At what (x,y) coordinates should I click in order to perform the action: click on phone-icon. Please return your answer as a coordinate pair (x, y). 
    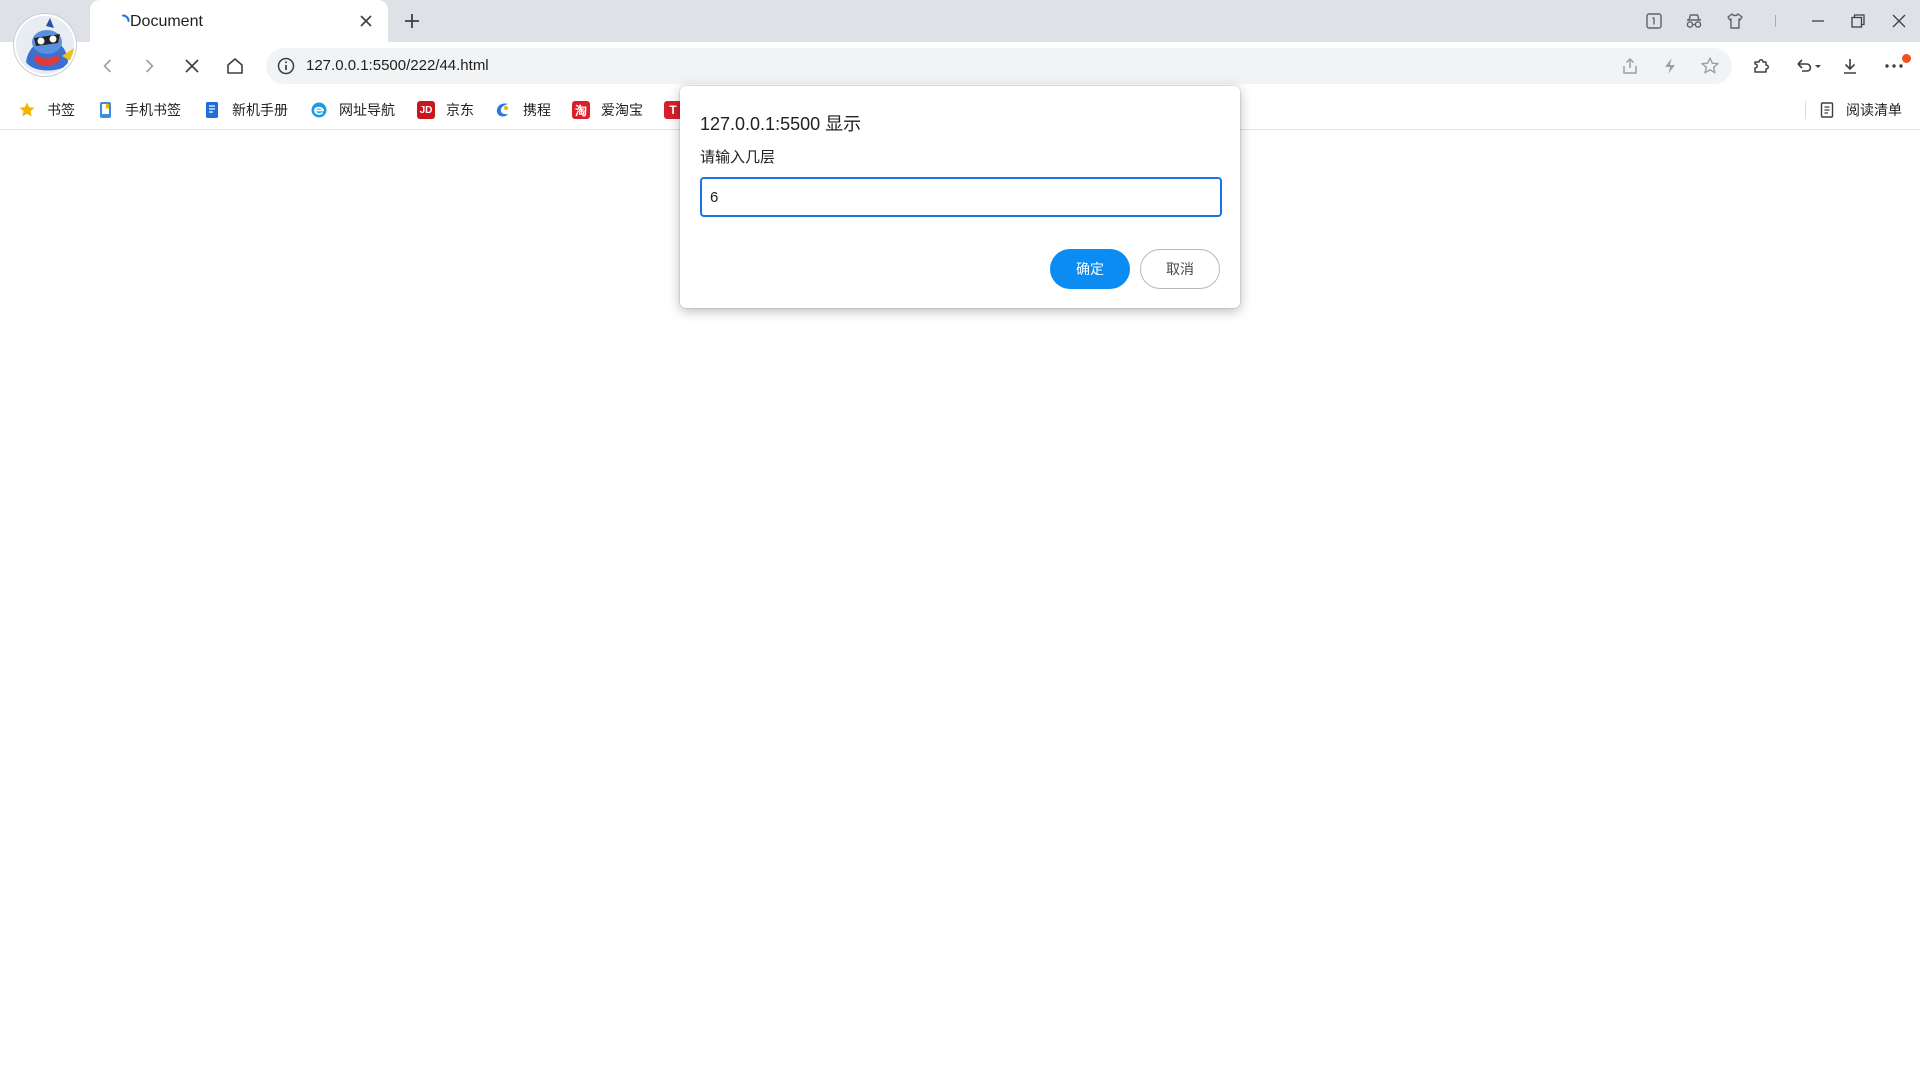
    Looking at the image, I should click on (105, 110).